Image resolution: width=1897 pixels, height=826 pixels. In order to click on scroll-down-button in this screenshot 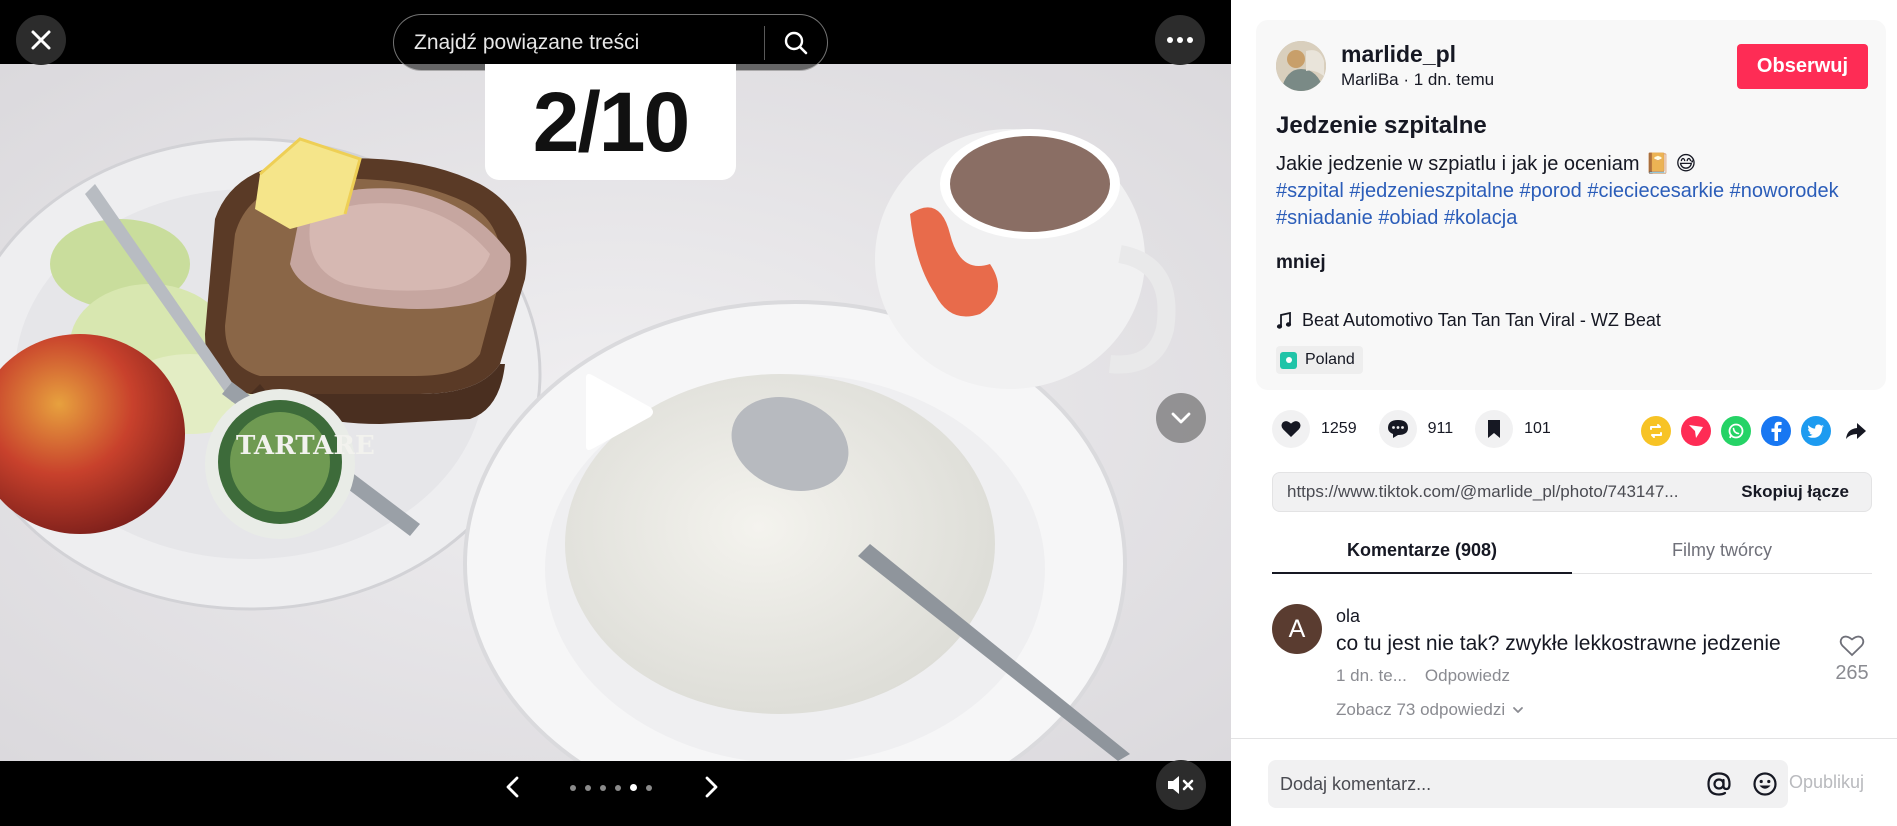, I will do `click(1181, 418)`.